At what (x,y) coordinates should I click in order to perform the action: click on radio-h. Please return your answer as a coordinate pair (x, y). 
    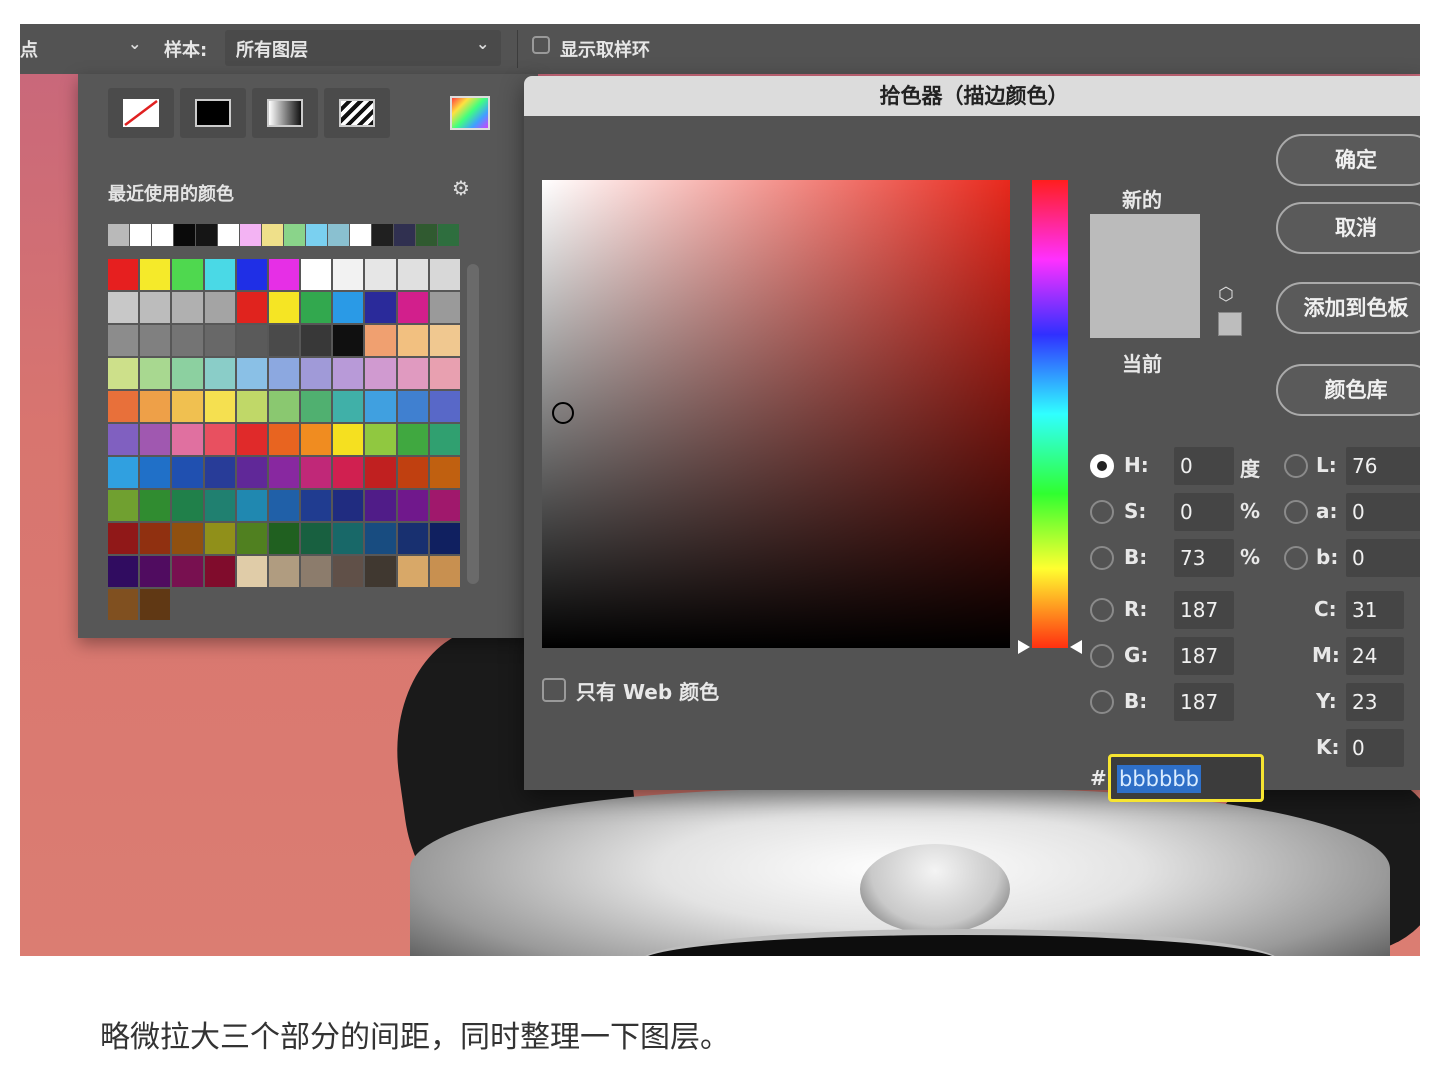
    Looking at the image, I should click on (1102, 466).